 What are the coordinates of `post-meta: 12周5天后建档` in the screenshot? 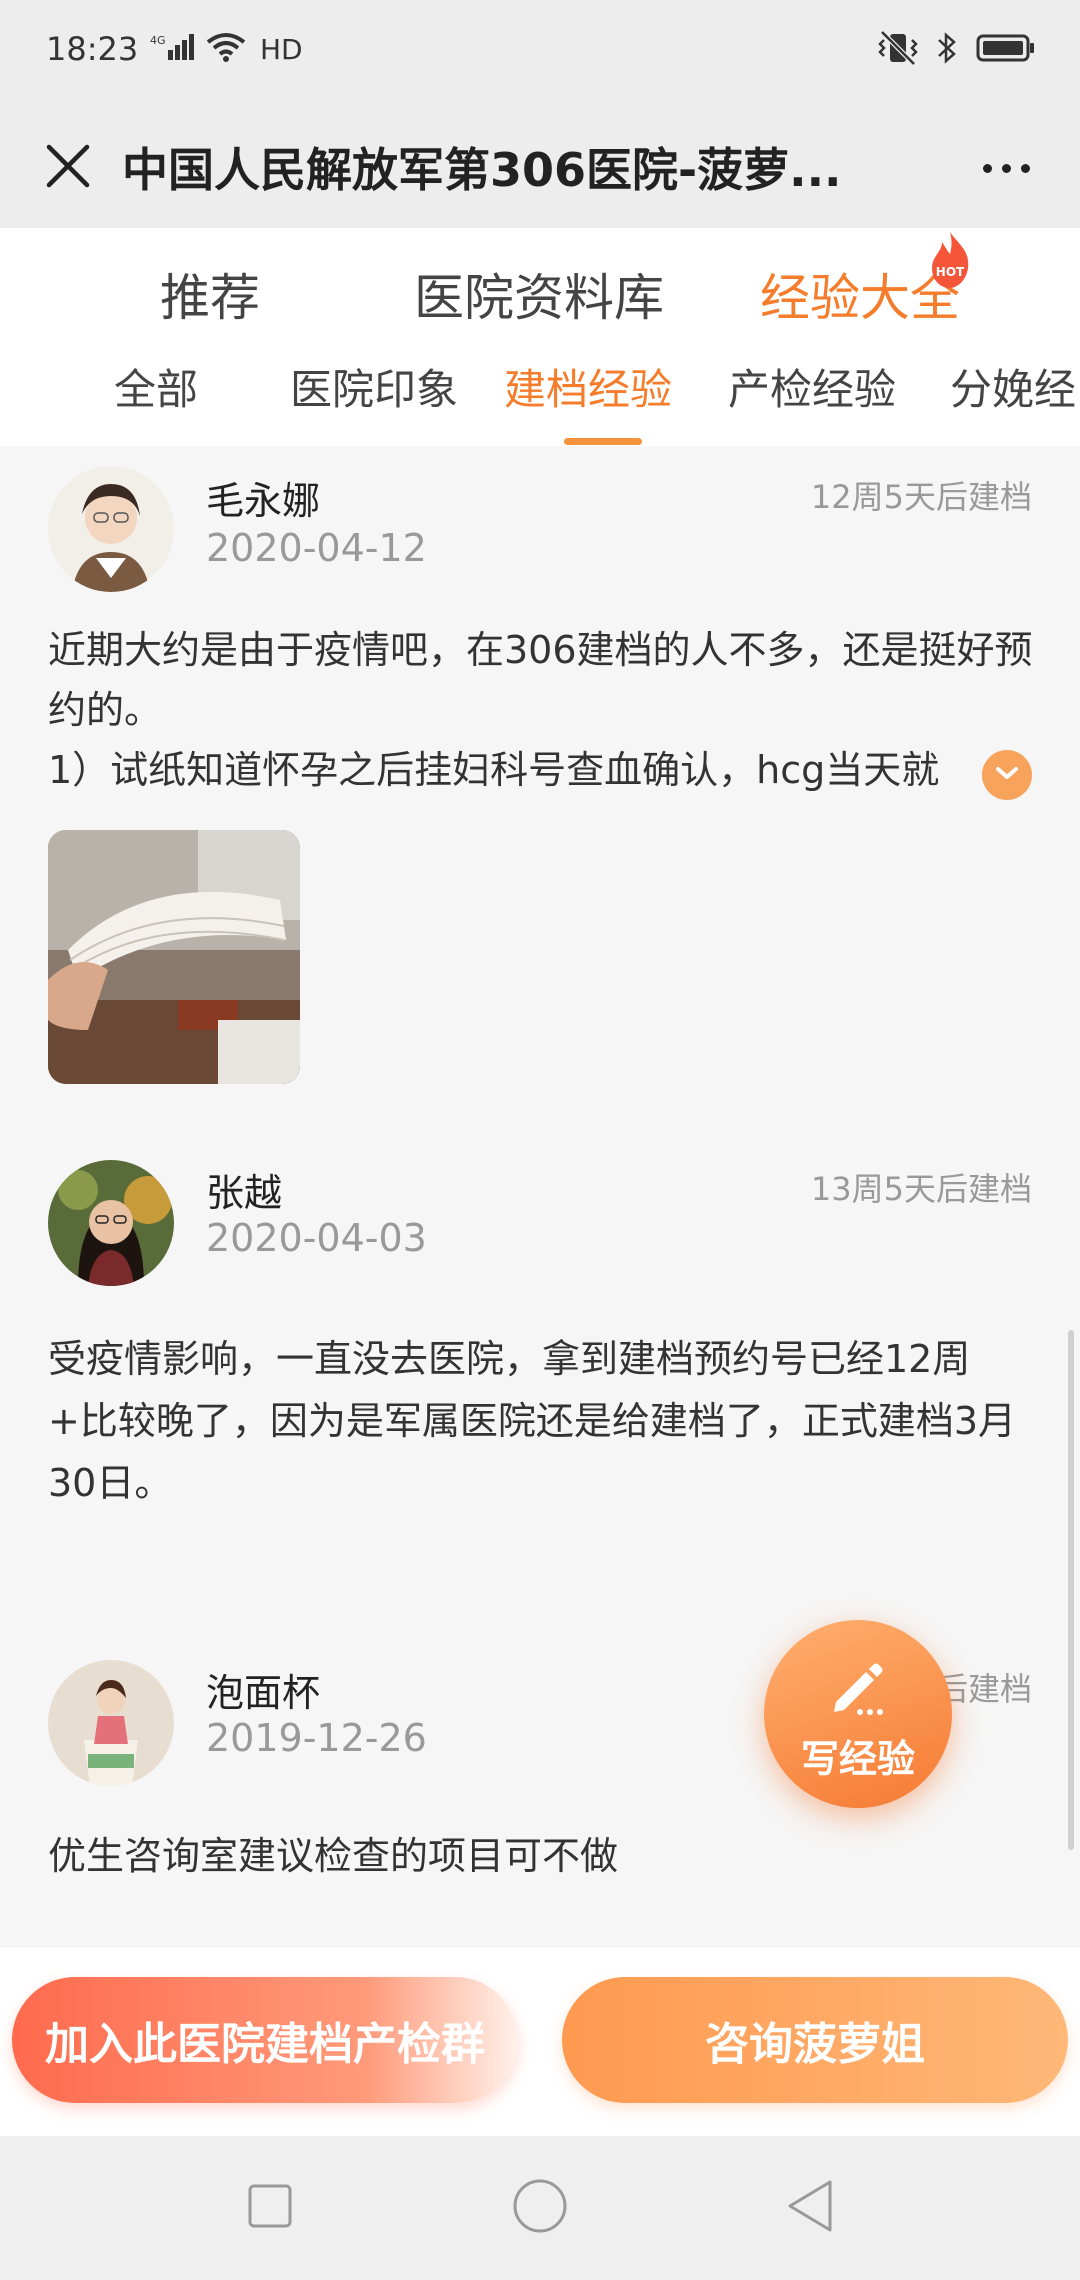 It's located at (921, 497).